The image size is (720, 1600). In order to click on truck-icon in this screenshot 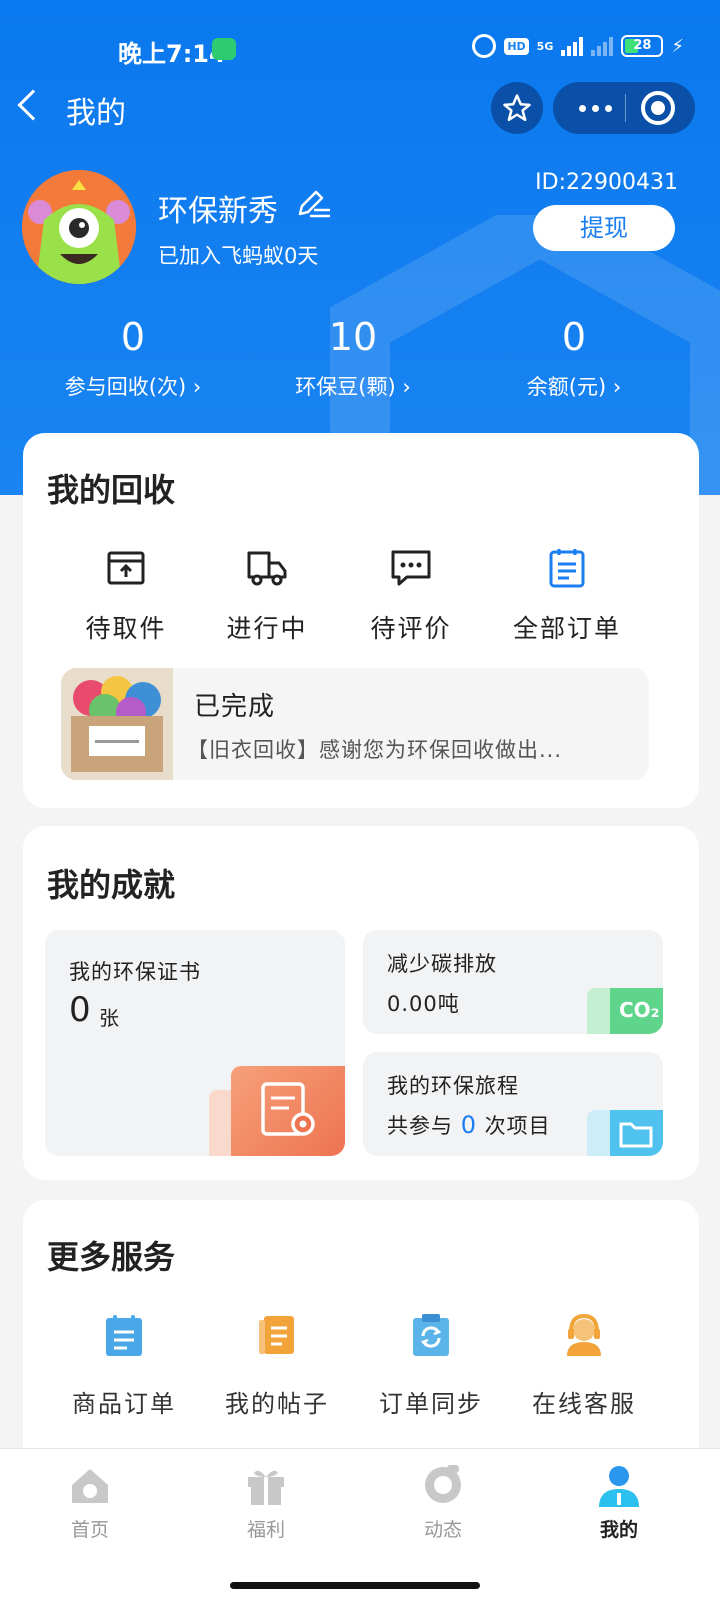, I will do `click(267, 568)`.